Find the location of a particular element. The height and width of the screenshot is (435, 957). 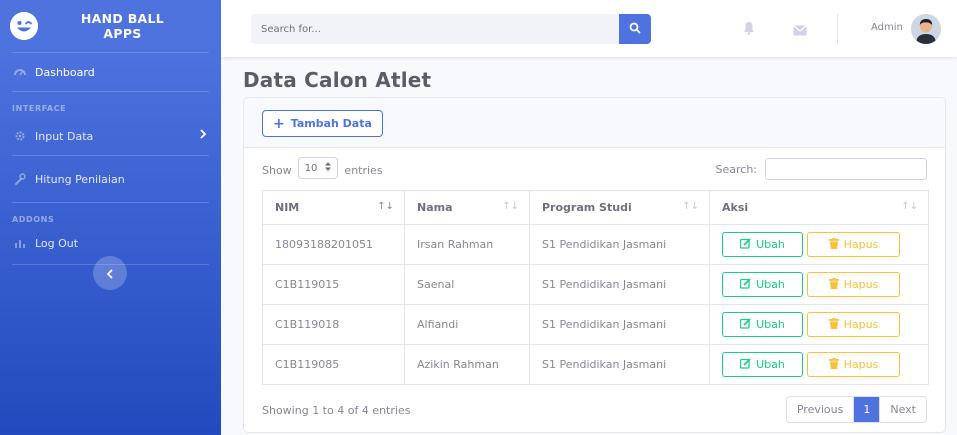

column-header-nama: Nama ↑↓ is located at coordinates (467, 207).